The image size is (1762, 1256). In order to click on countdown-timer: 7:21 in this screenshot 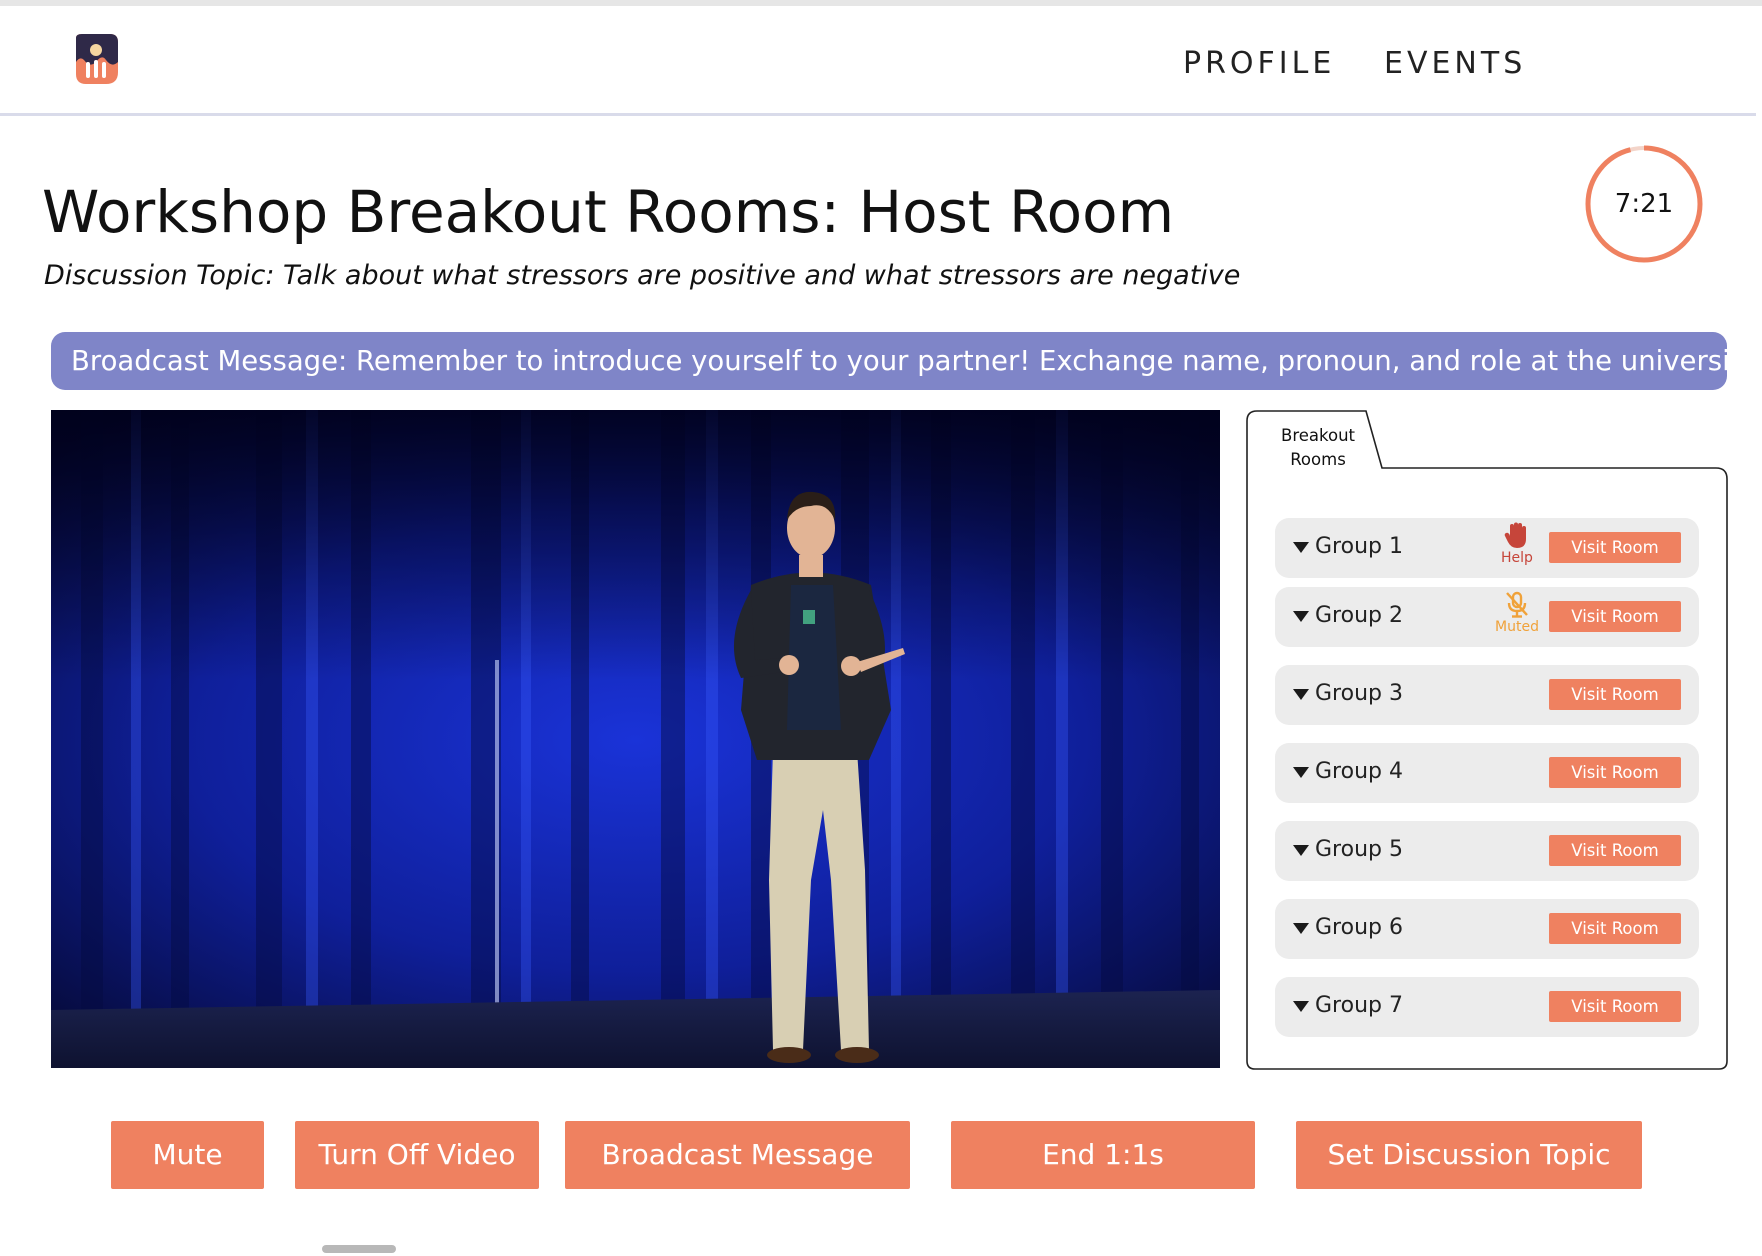, I will do `click(1644, 204)`.